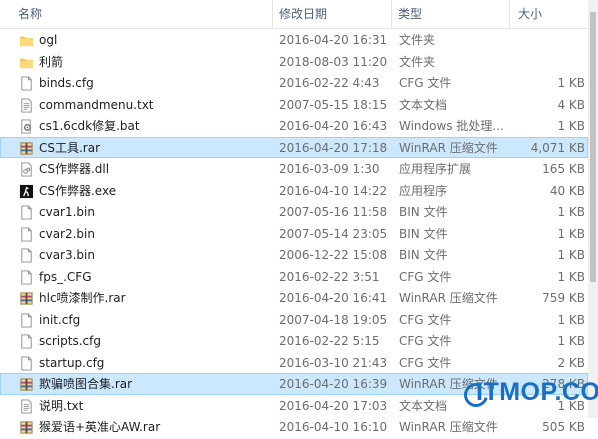 The width and height of the screenshot is (598, 439). Describe the element at coordinates (563, 298) in the screenshot. I see `file-size: 759 KB` at that location.